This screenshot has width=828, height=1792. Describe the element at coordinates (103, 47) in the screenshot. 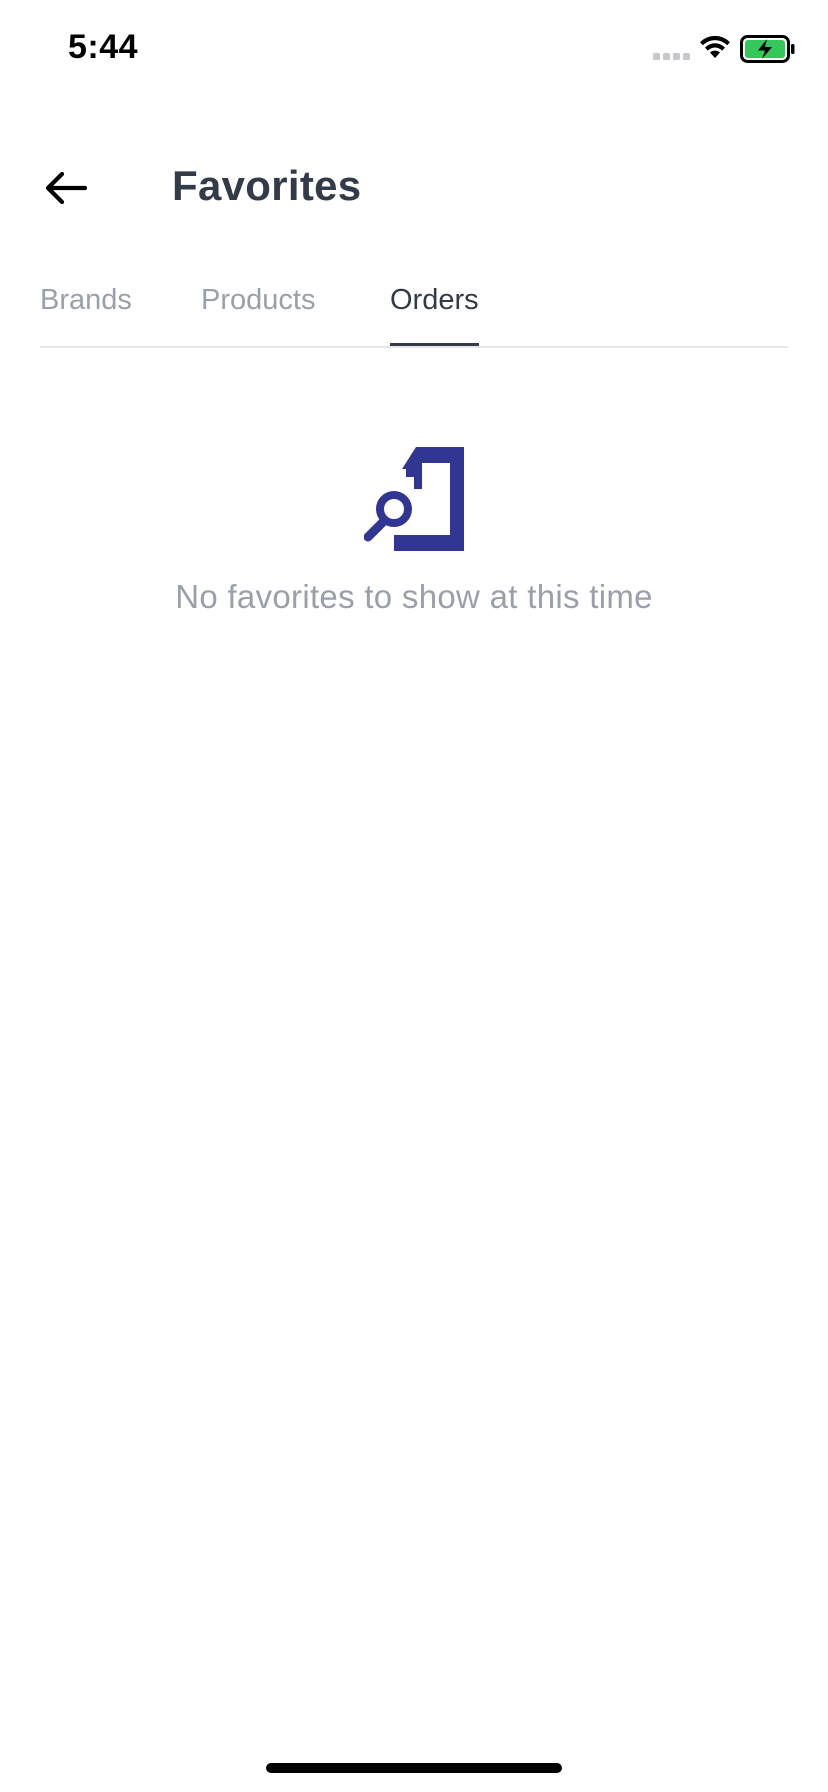

I see `status-time: 5:44` at that location.